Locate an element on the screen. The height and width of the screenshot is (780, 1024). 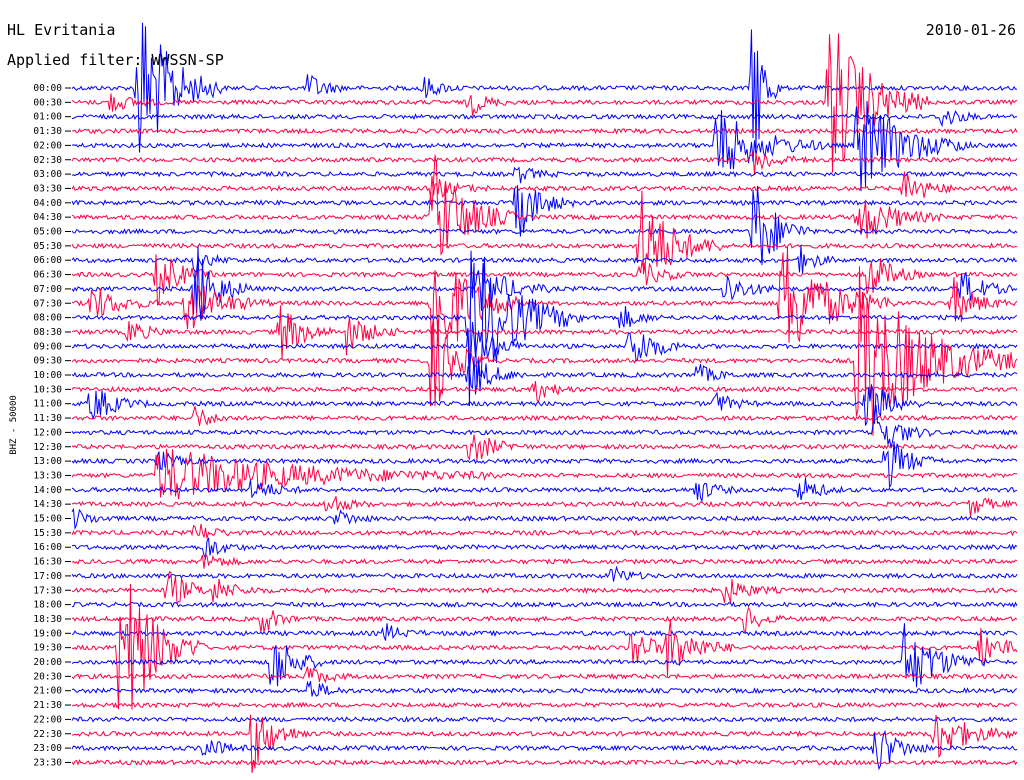
row-time-label: 14:30 is located at coordinates (47, 504).